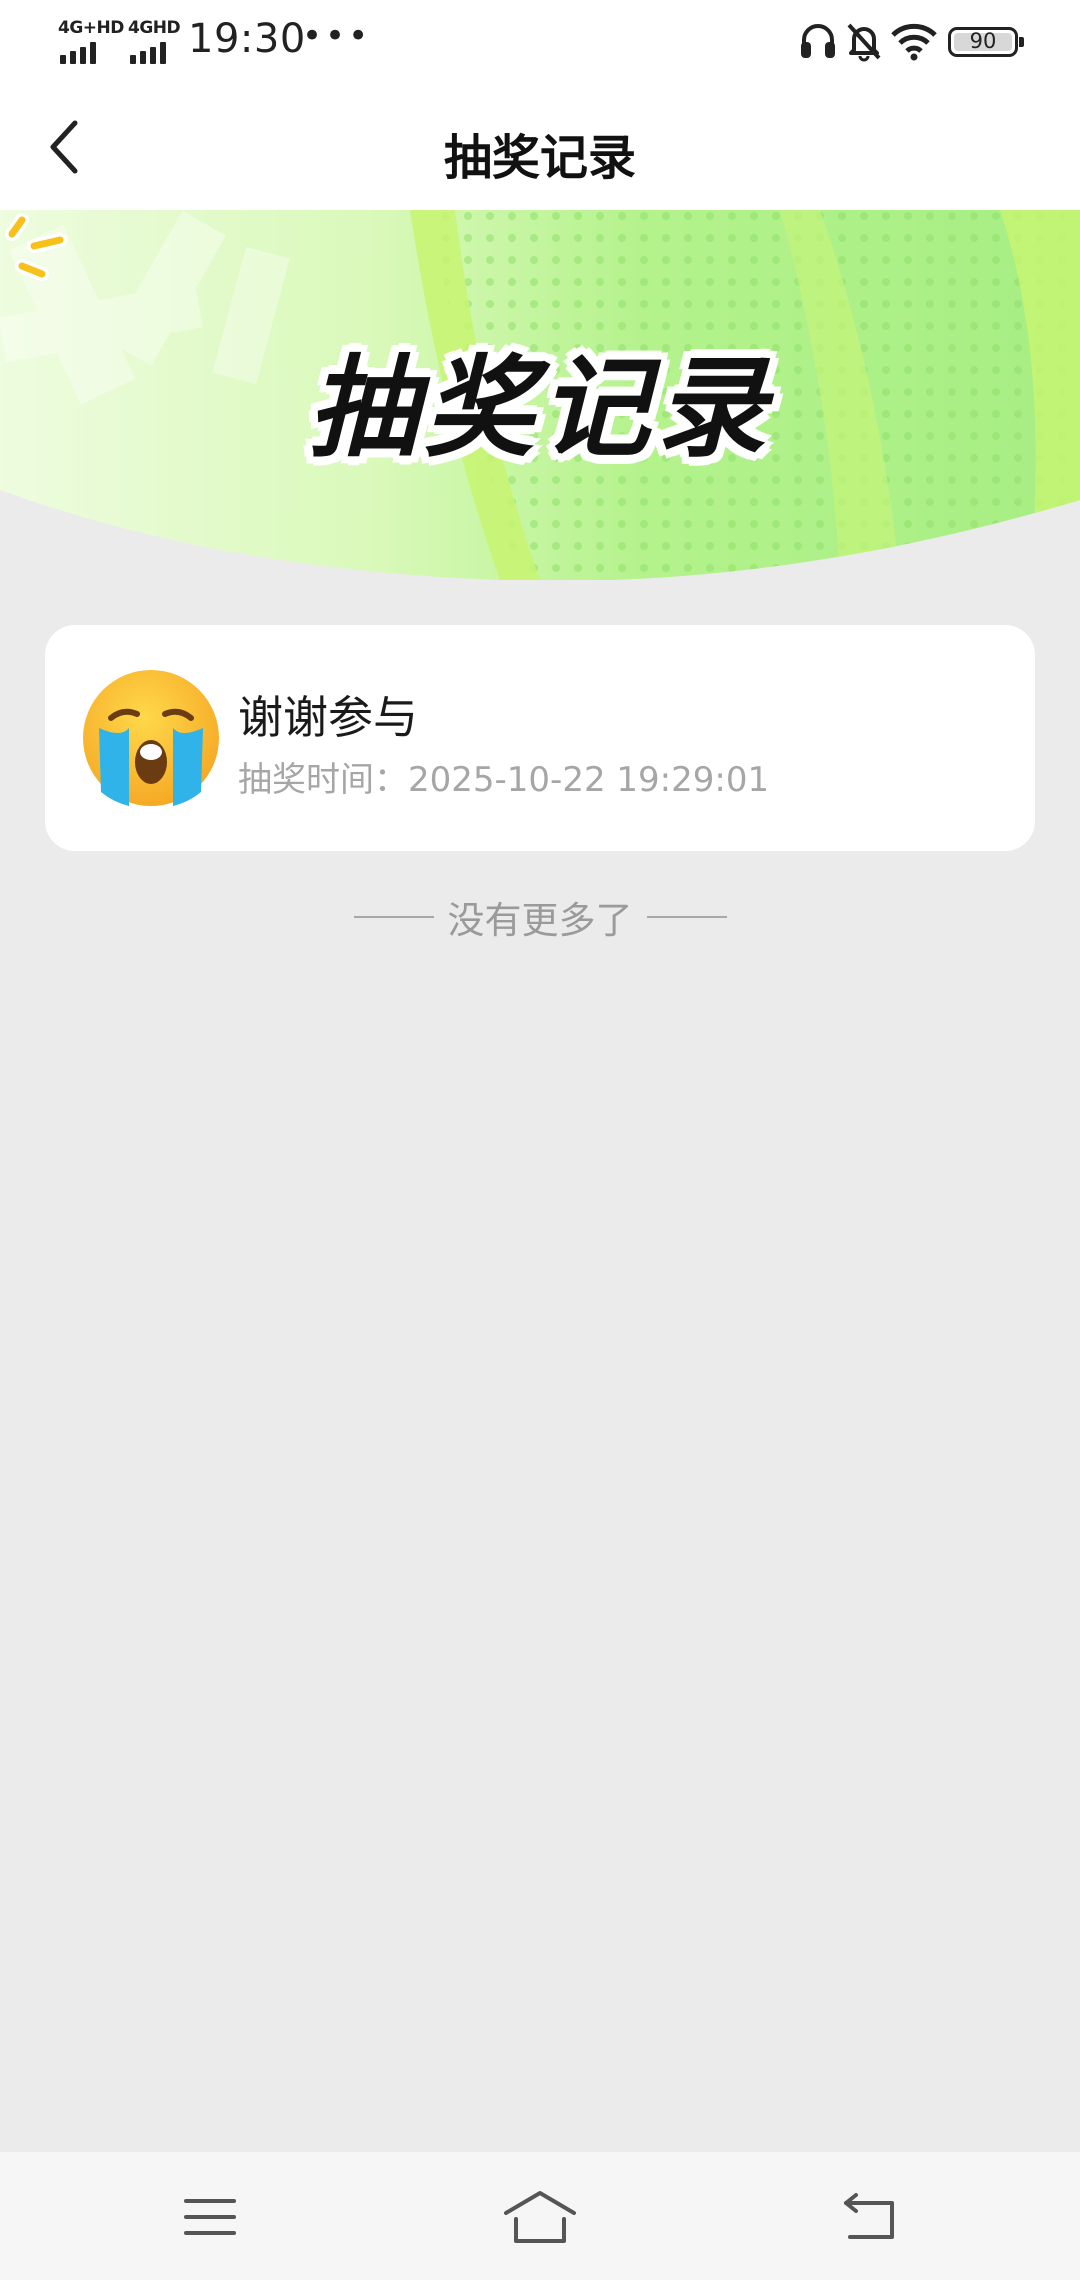 The width and height of the screenshot is (1080, 2280). I want to click on list-end-marker: 没有更多了, so click(540, 917).